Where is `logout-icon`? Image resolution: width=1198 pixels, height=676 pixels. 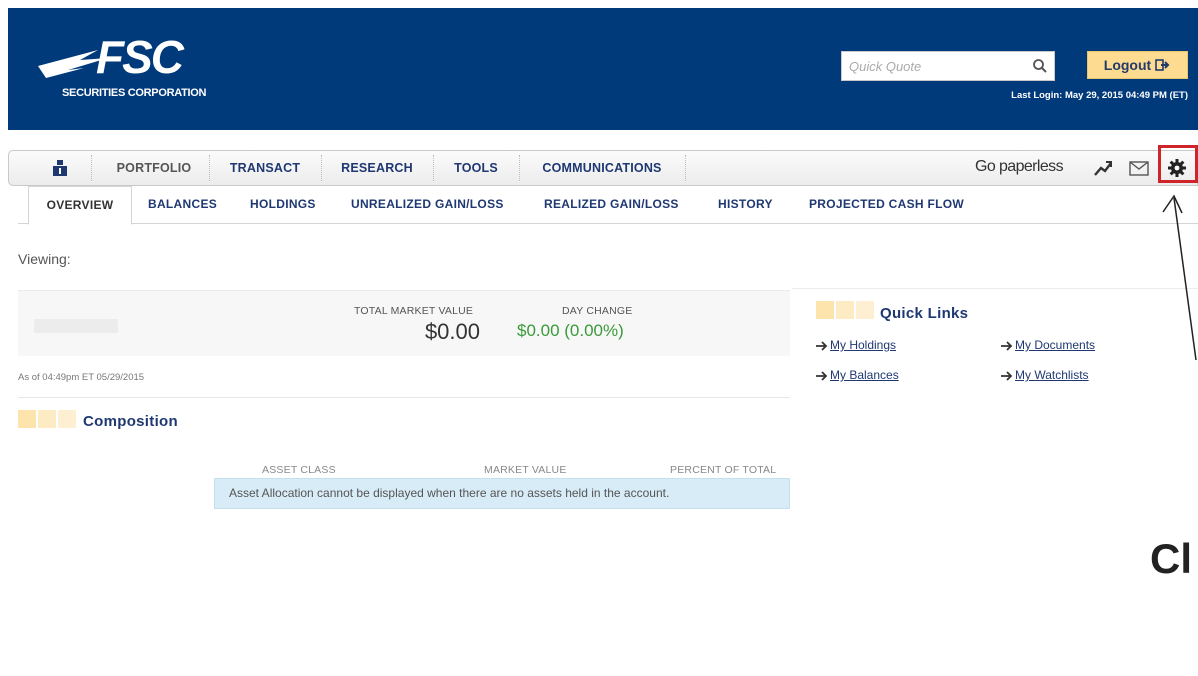 logout-icon is located at coordinates (1162, 65).